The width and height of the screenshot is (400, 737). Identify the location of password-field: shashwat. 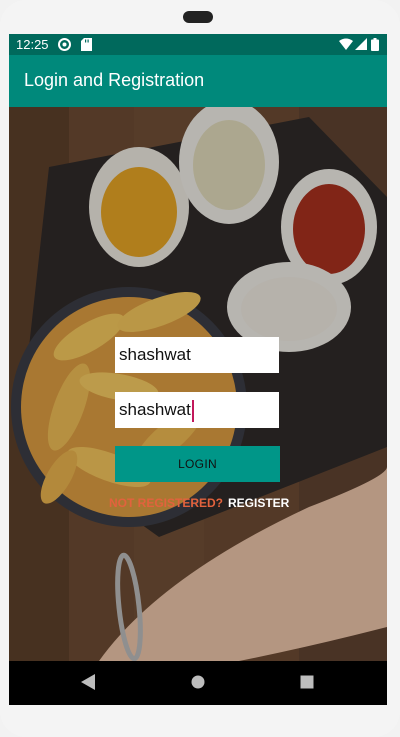
(197, 410).